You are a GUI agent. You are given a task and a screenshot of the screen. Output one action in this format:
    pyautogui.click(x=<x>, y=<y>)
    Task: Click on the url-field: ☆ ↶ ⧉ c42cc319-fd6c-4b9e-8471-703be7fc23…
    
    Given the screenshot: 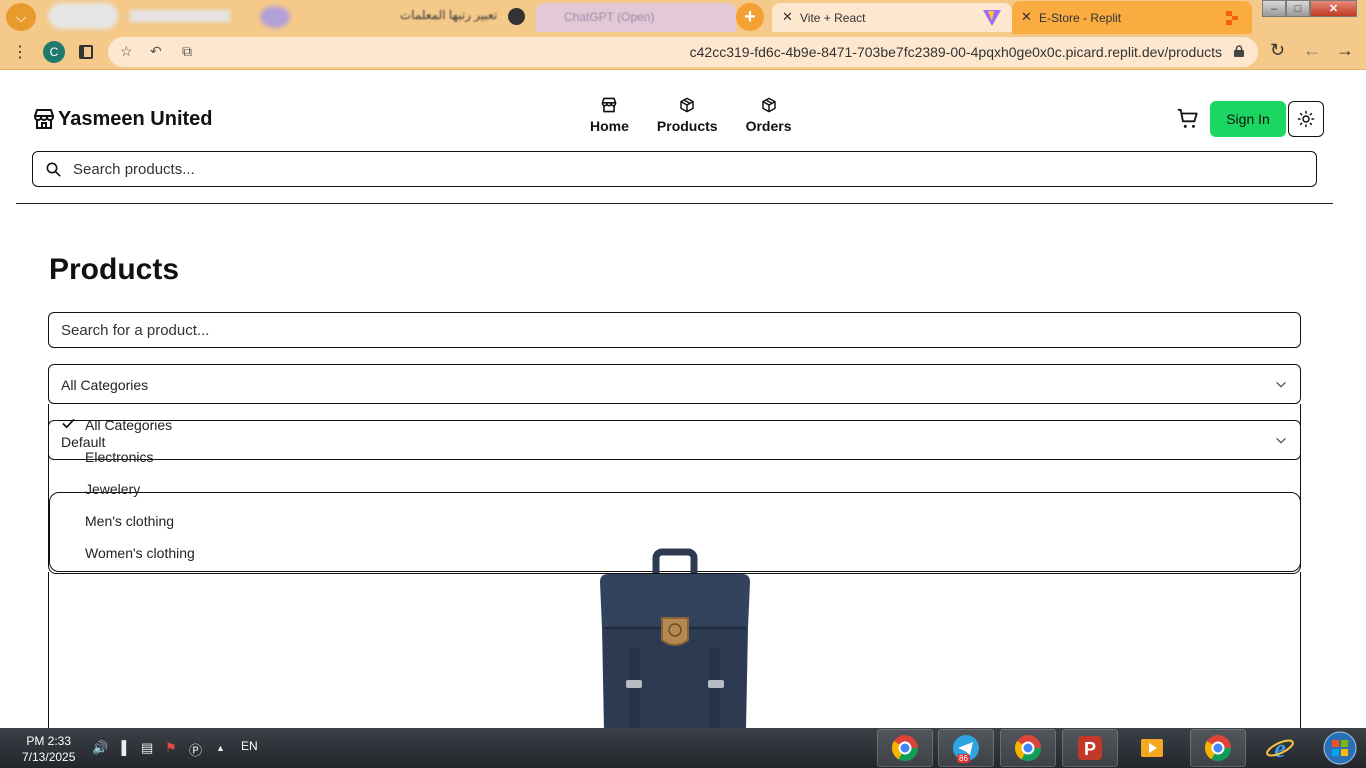 What is the action you would take?
    pyautogui.click(x=683, y=52)
    